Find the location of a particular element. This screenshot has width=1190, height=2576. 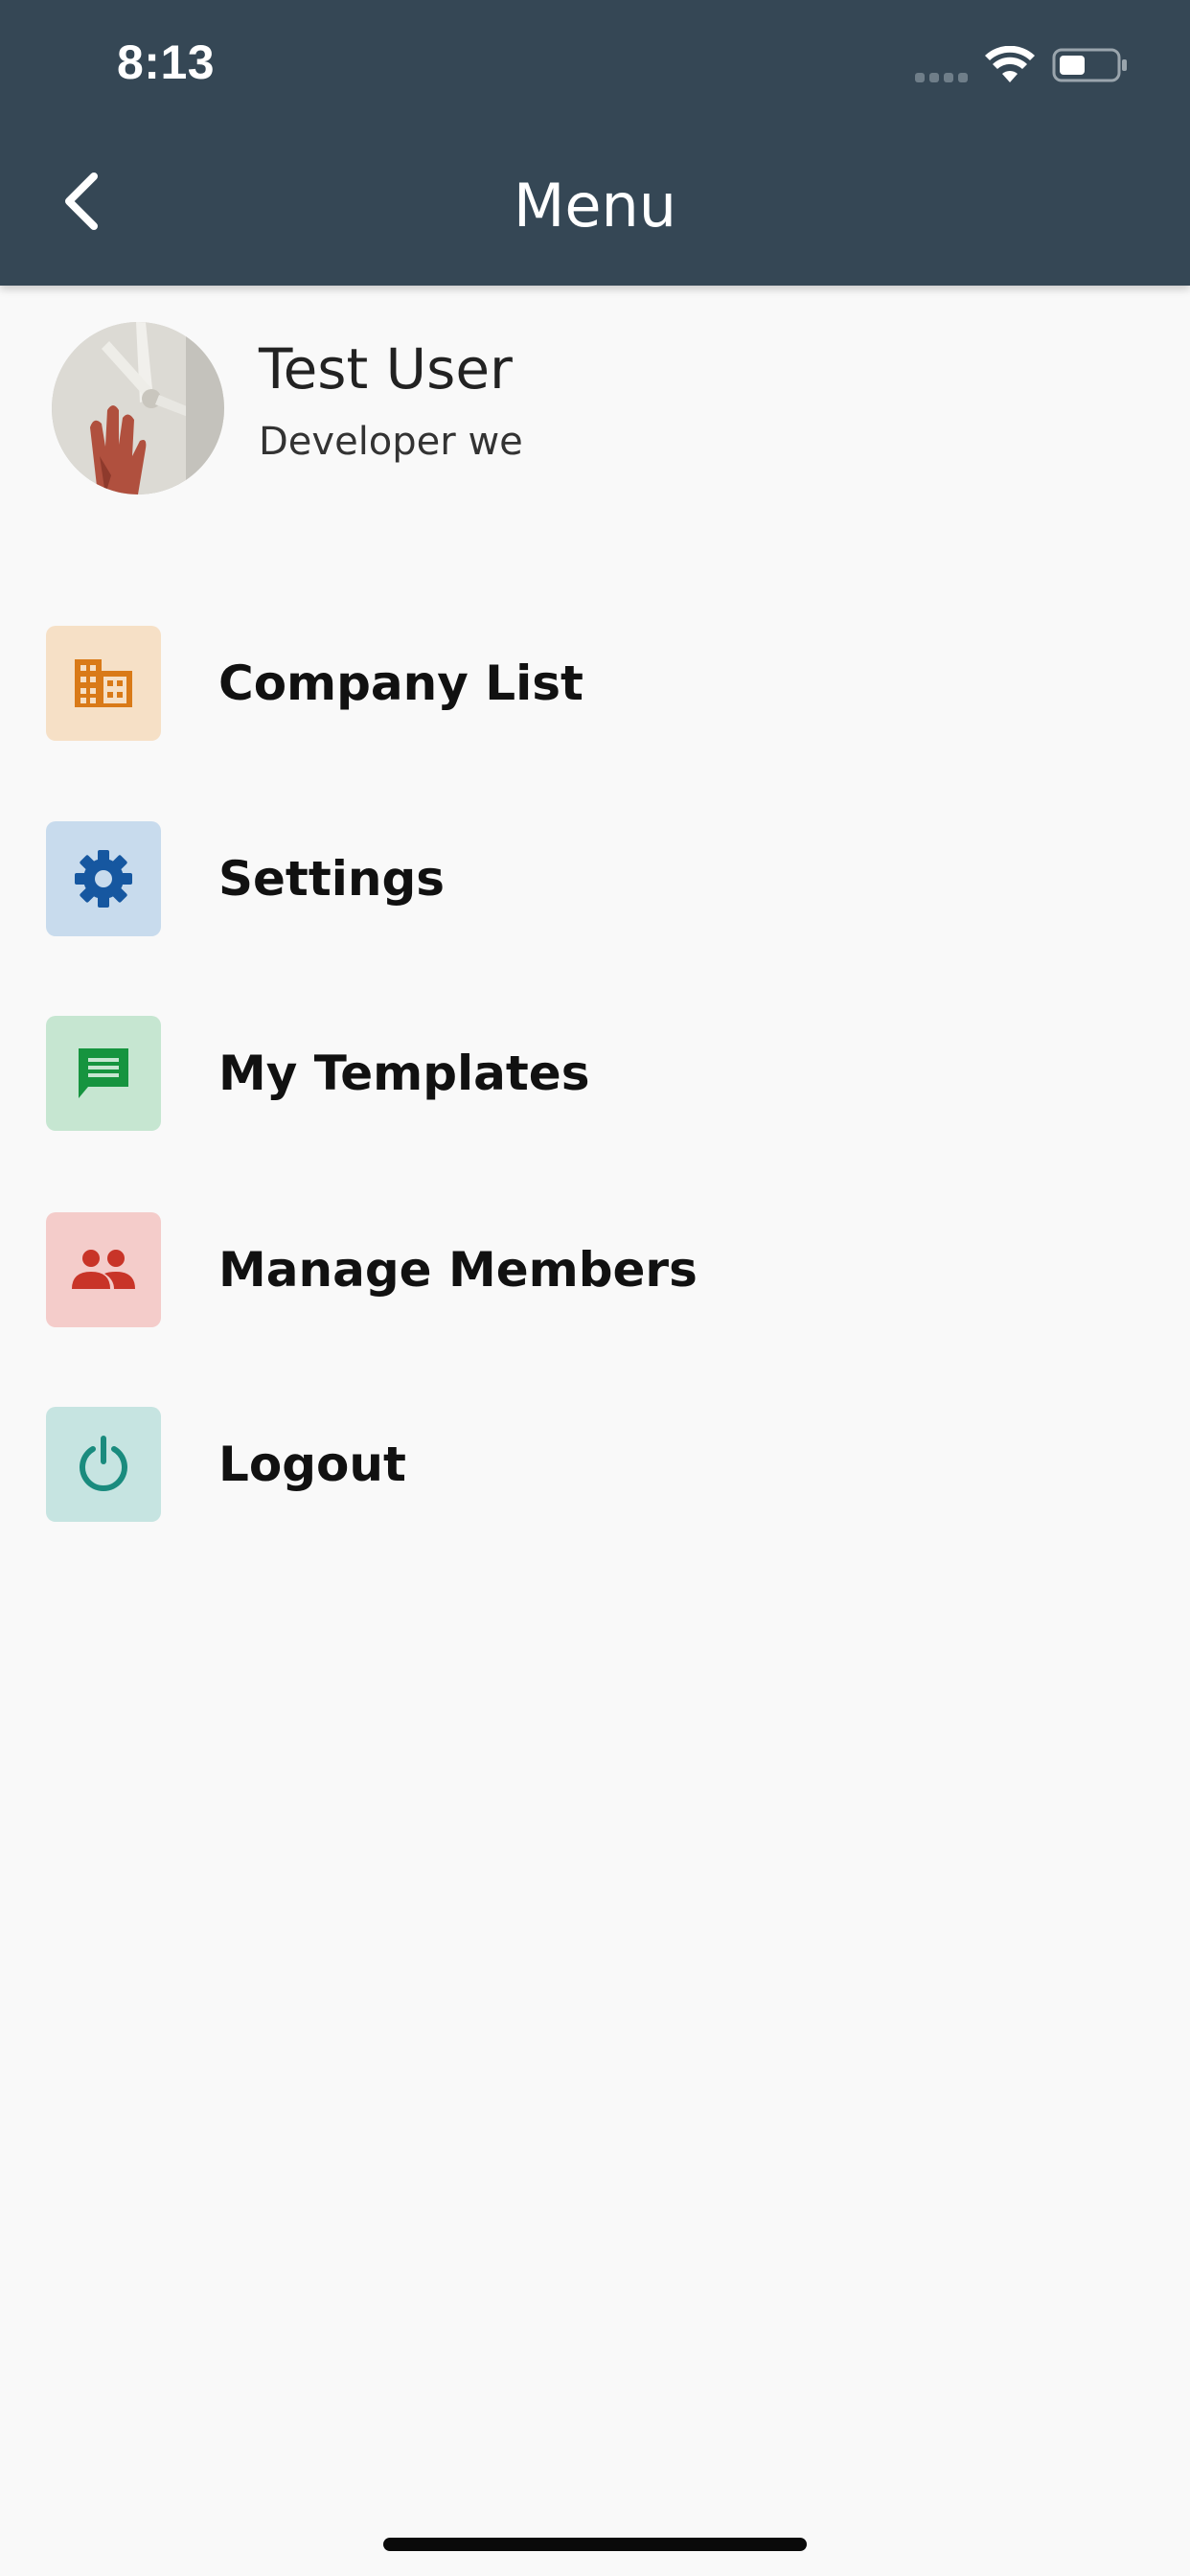

message-icon is located at coordinates (103, 1073).